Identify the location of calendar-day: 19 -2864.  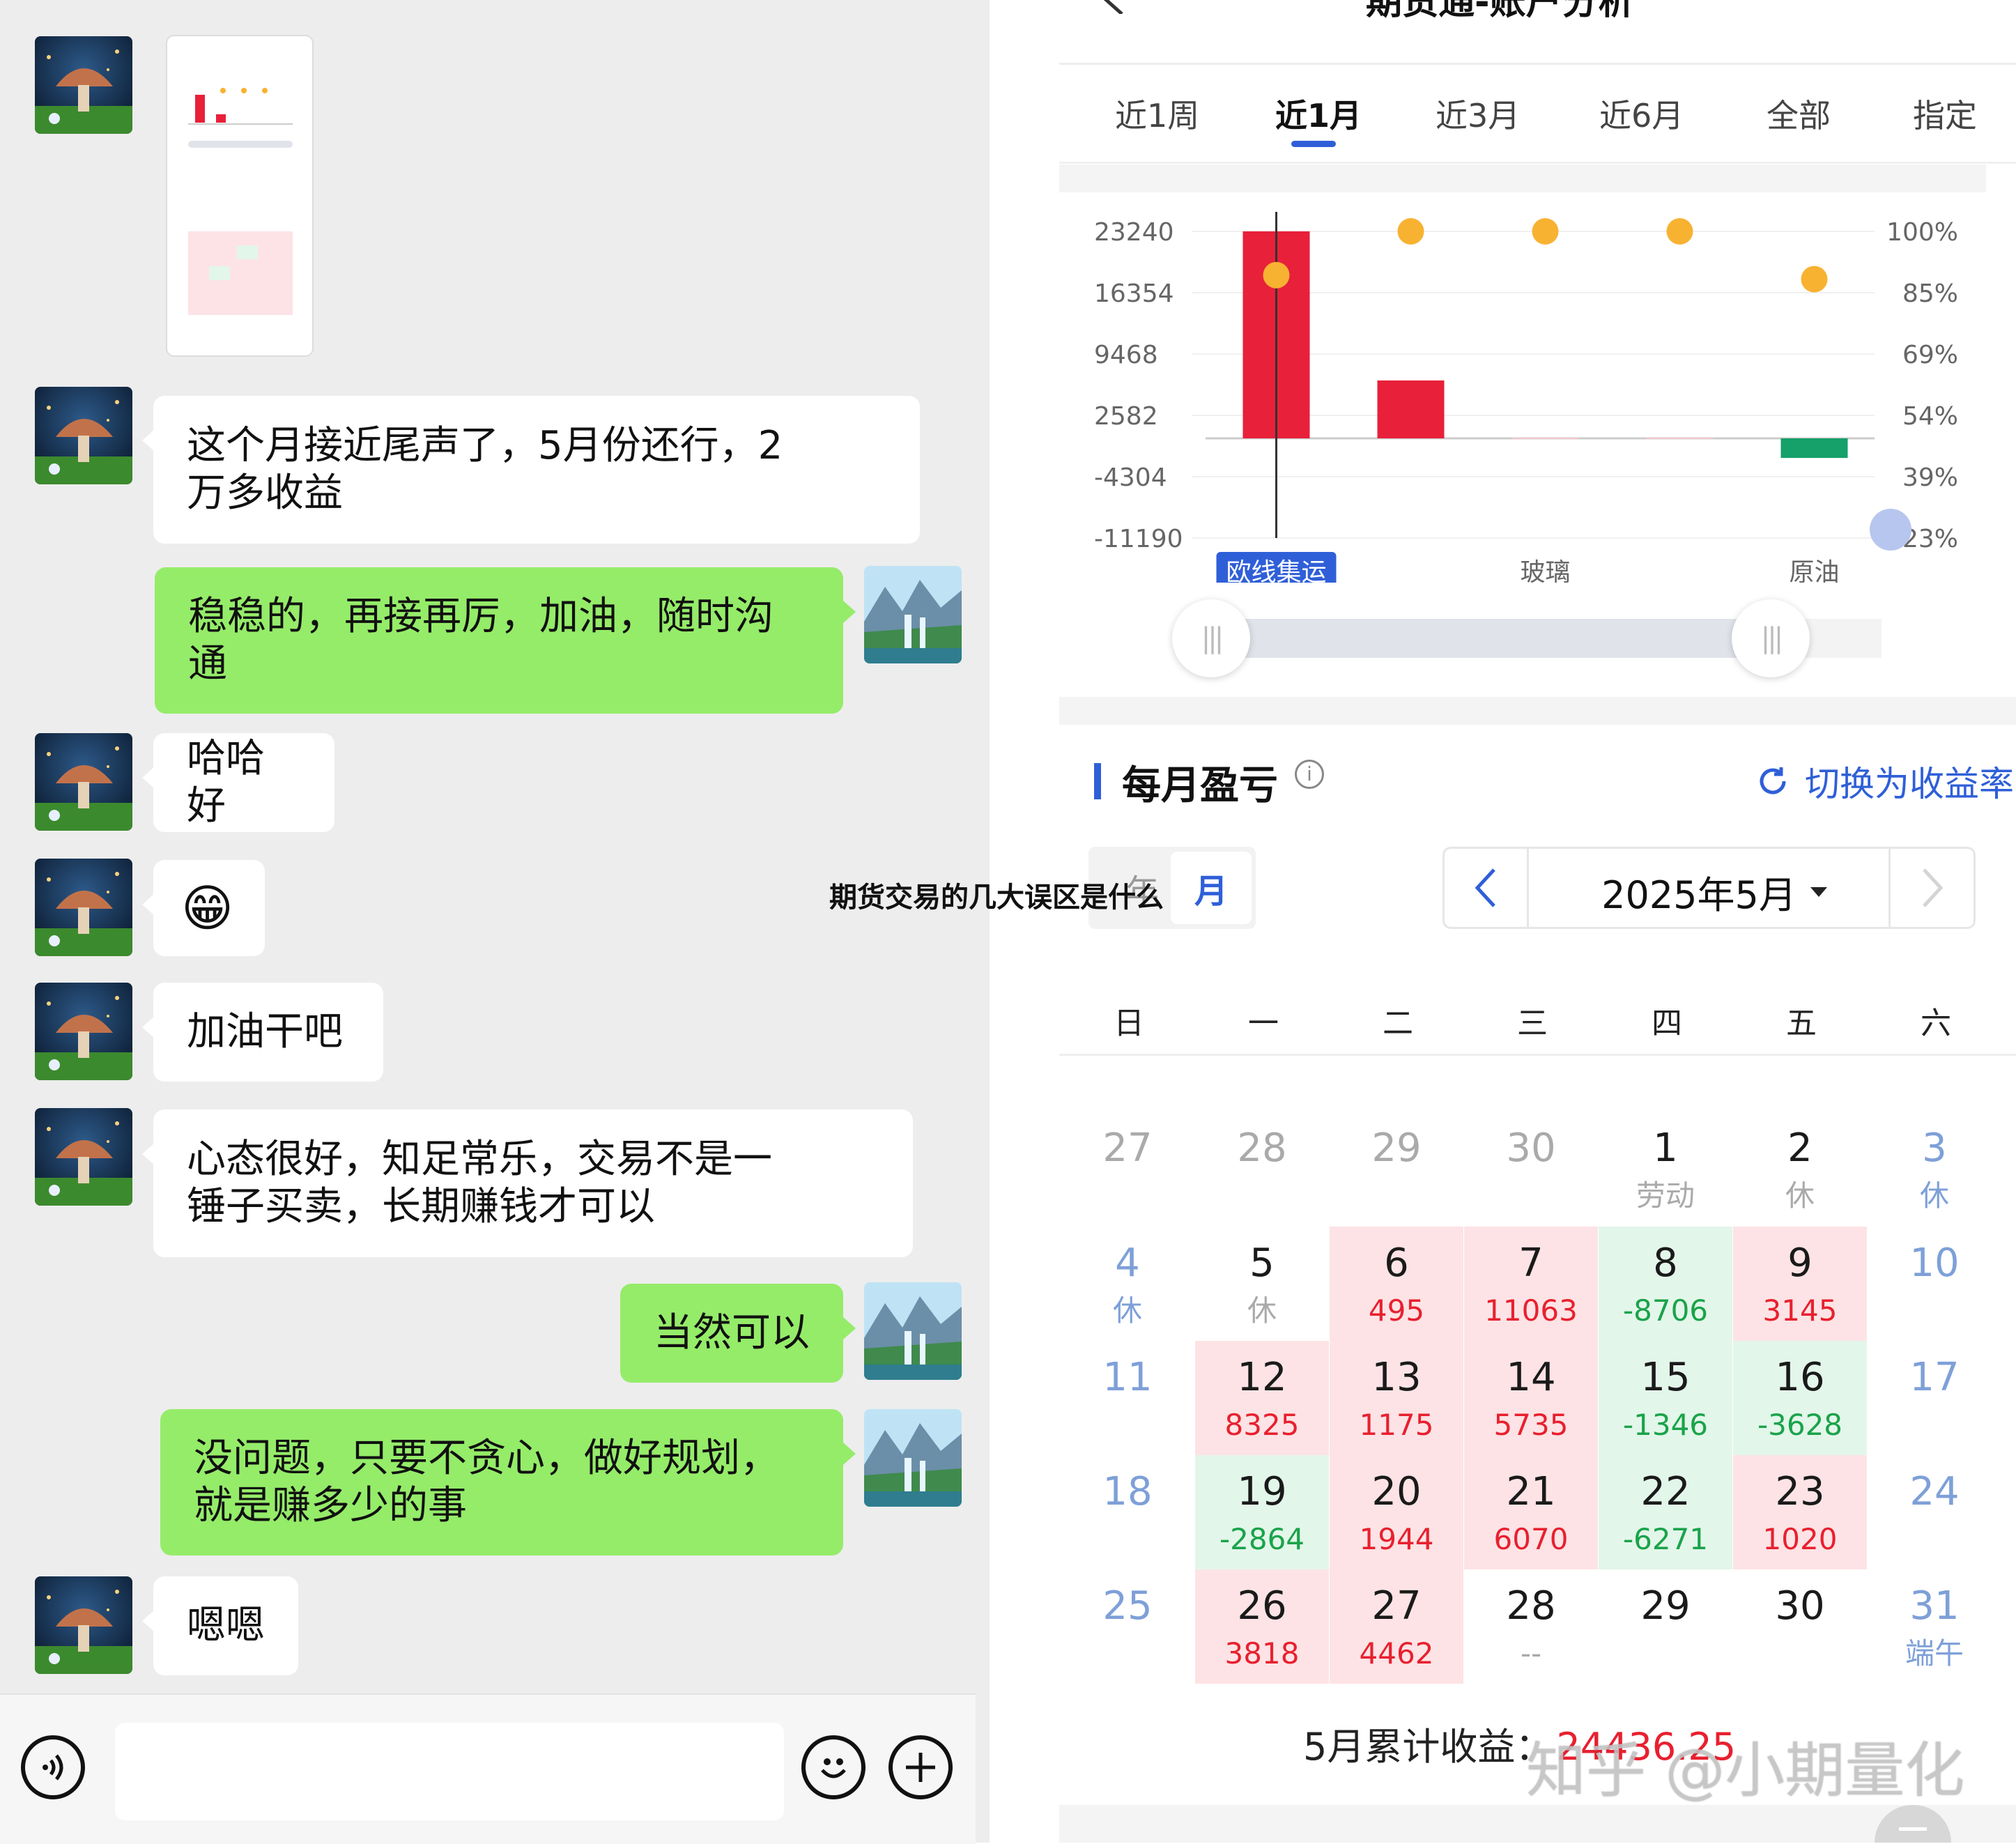
(1262, 1512).